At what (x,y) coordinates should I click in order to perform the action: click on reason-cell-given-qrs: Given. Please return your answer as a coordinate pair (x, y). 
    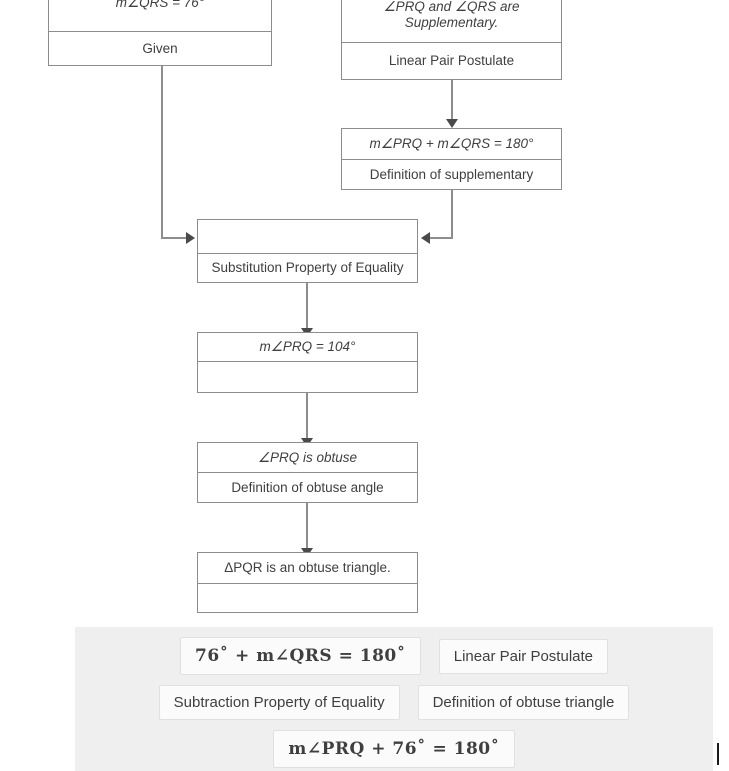
    Looking at the image, I should click on (160, 48).